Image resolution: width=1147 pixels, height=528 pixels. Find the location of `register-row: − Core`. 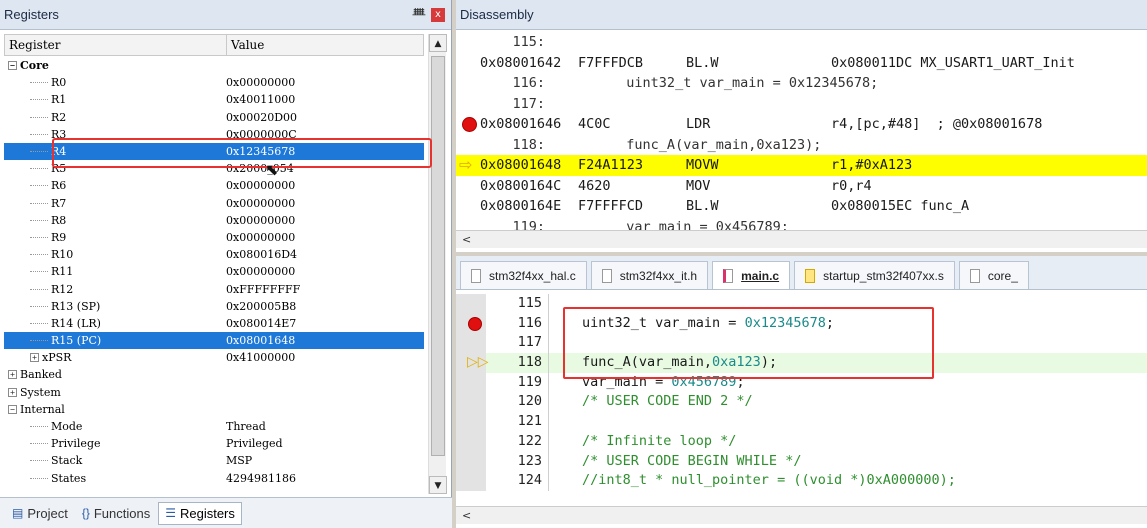

register-row: − Core is located at coordinates (214, 65).